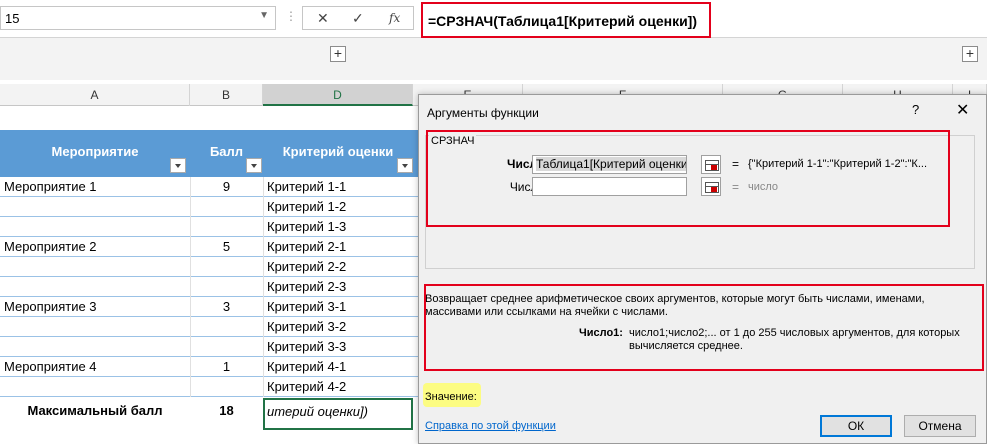 Image resolution: width=987 pixels, height=444 pixels. Describe the element at coordinates (226, 414) in the screenshot. I see `total-value: 18` at that location.